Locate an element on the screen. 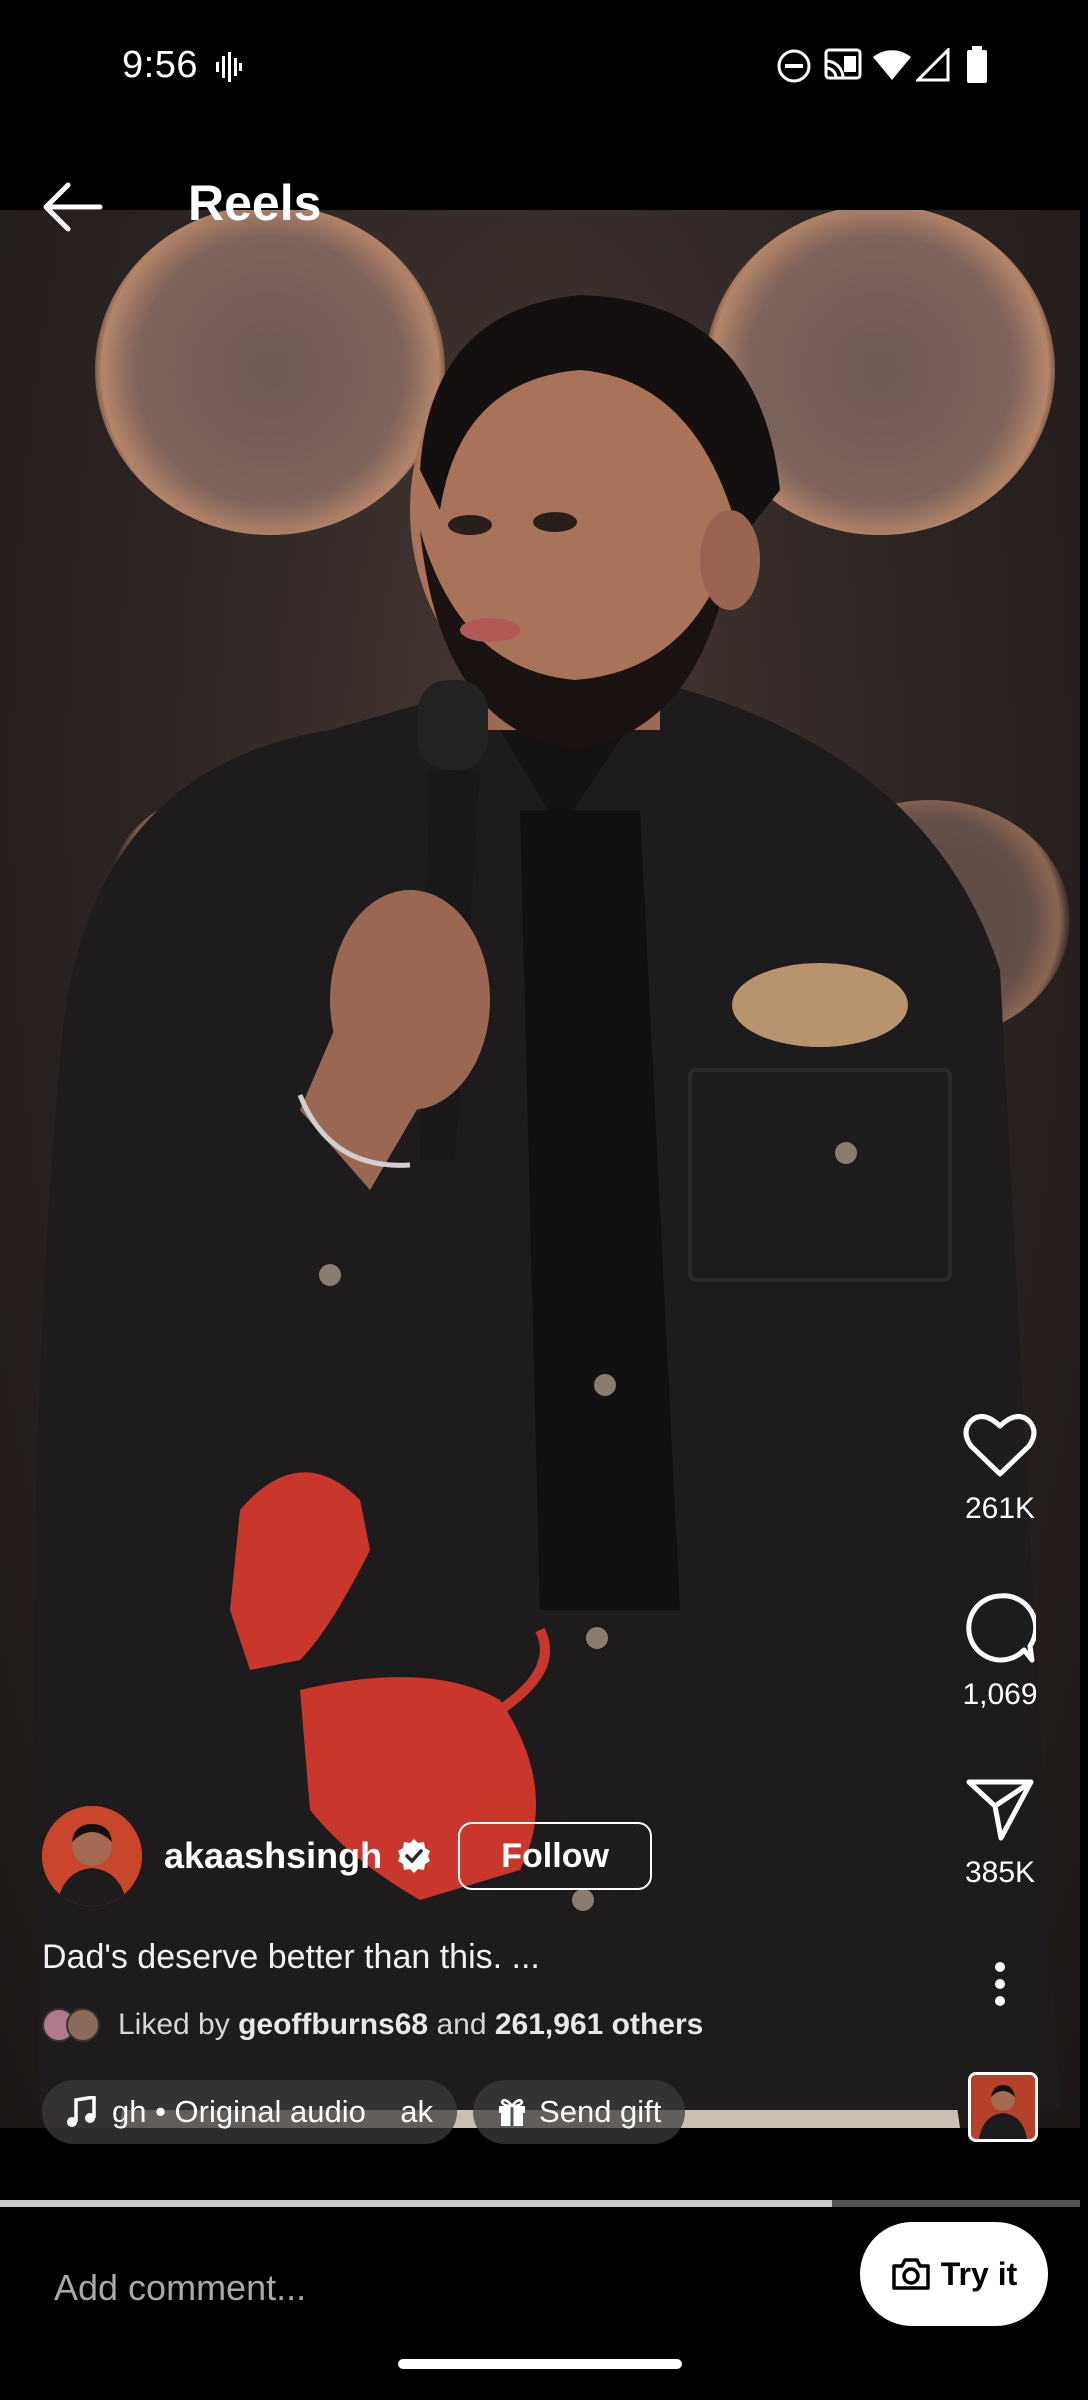  follow-button: Follow is located at coordinates (555, 1856).